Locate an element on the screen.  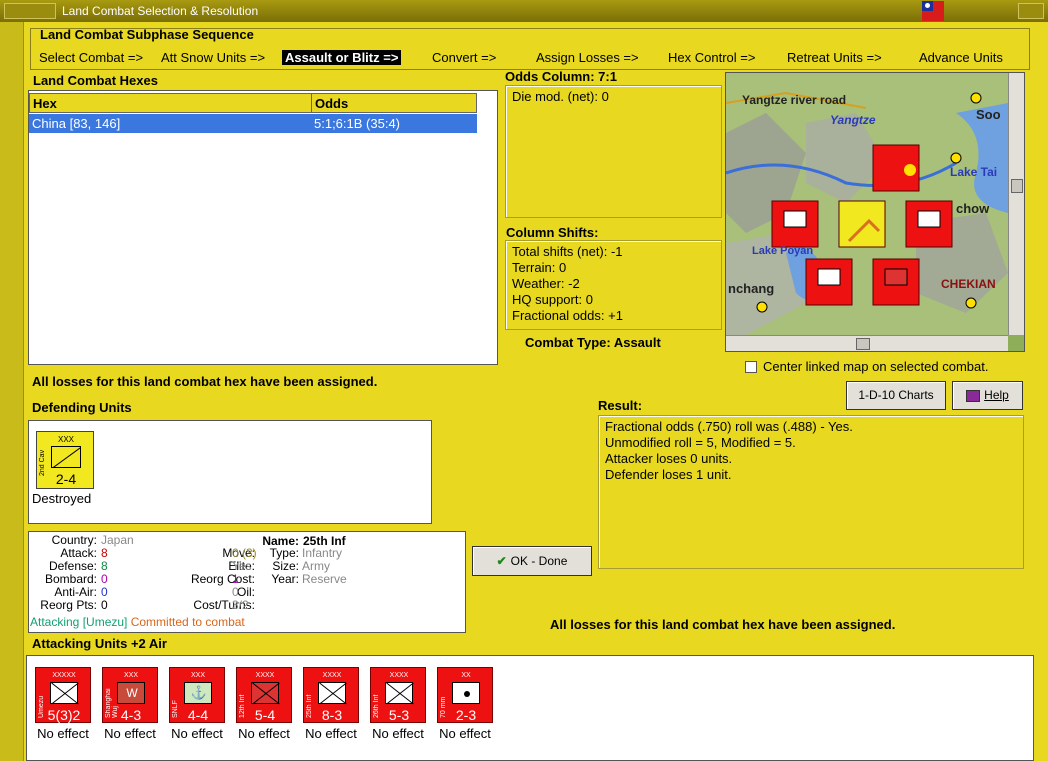
defending-units-list: XXX 2nd Cav 2-4 Destroyed is located at coordinates (230, 472).